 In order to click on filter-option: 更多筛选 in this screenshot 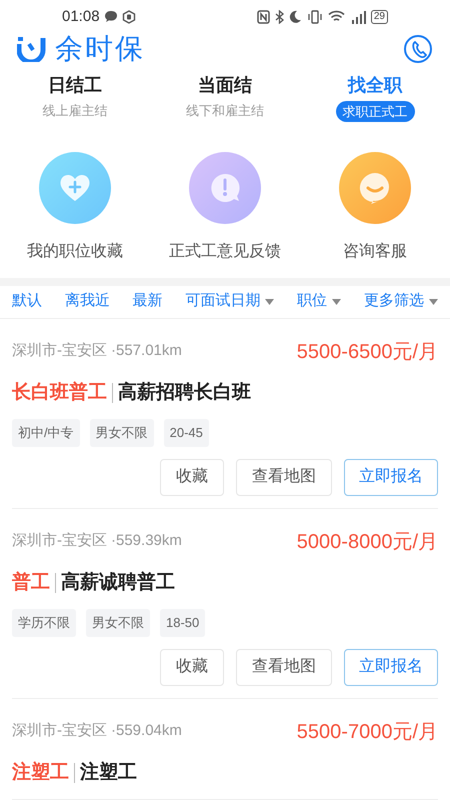, I will do `click(401, 301)`.